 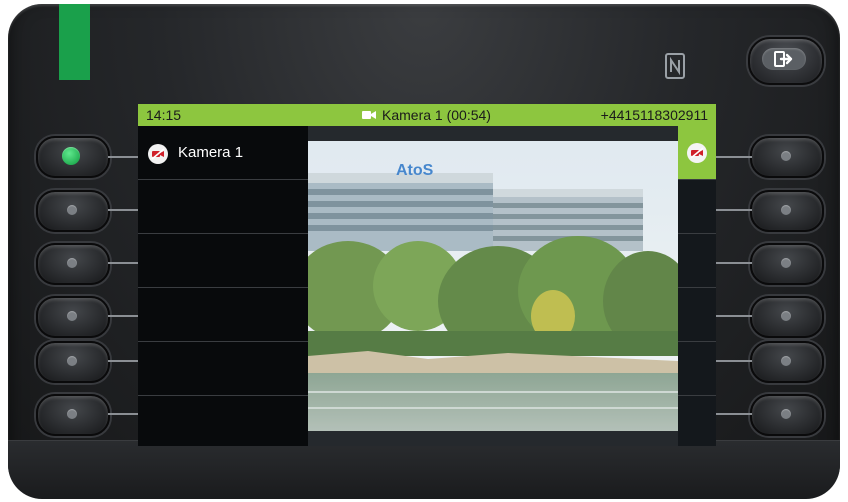 I want to click on exit-icon, so click(x=783, y=59).